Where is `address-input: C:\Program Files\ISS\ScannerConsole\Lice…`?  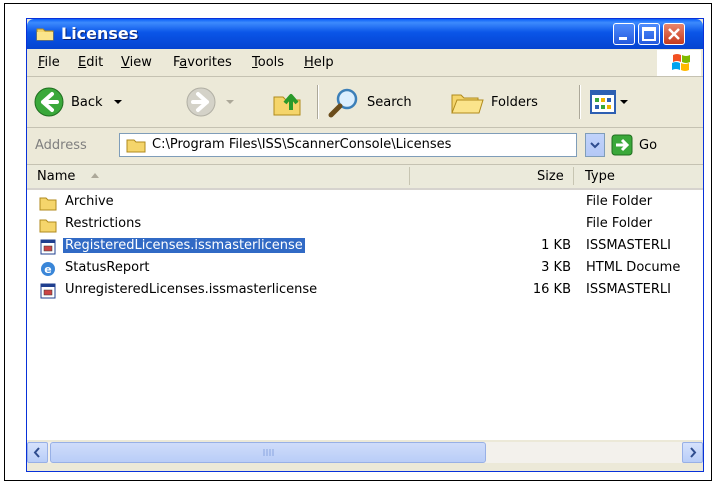 address-input: C:\Program Files\ISS\ScannerConsole\Lice… is located at coordinates (348, 145).